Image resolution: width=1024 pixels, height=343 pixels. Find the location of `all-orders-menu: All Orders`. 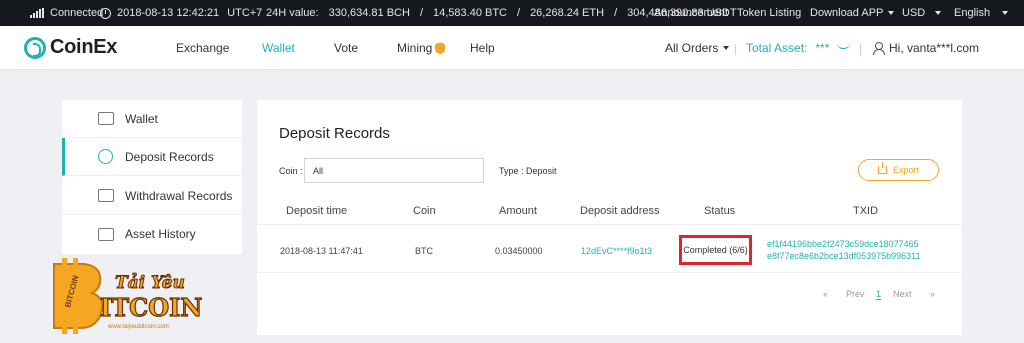

all-orders-menu: All Orders is located at coordinates (697, 48).